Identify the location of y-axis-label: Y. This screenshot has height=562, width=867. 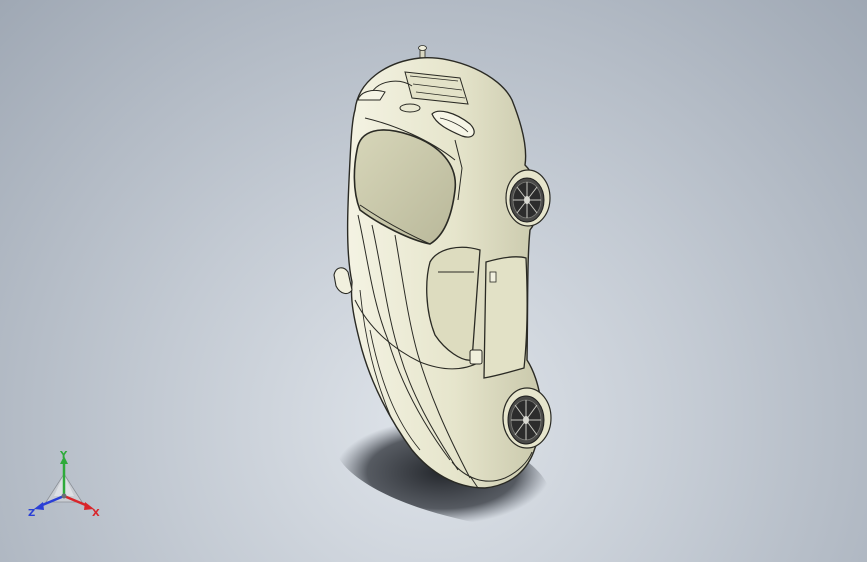
(63, 455).